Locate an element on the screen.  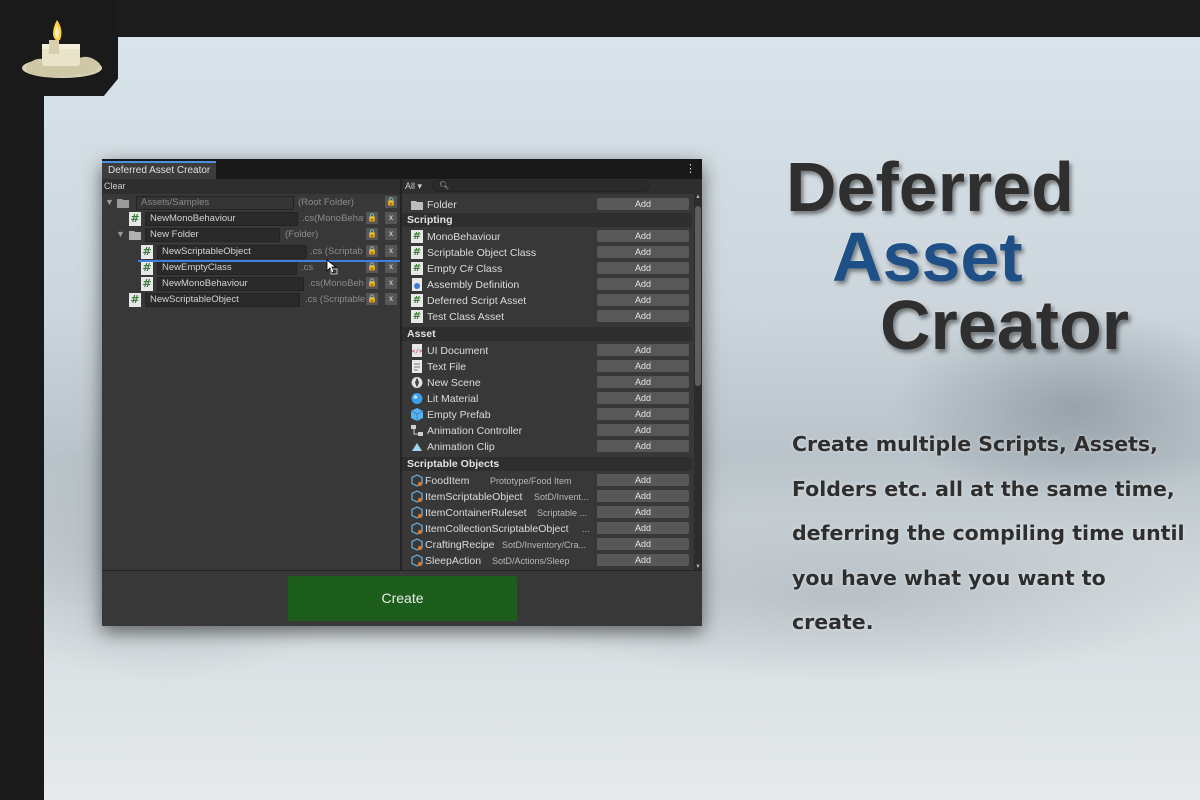
catalog-item-scriptable-object: ItemCollectionScriptableObject ... Add is located at coordinates (547, 528).